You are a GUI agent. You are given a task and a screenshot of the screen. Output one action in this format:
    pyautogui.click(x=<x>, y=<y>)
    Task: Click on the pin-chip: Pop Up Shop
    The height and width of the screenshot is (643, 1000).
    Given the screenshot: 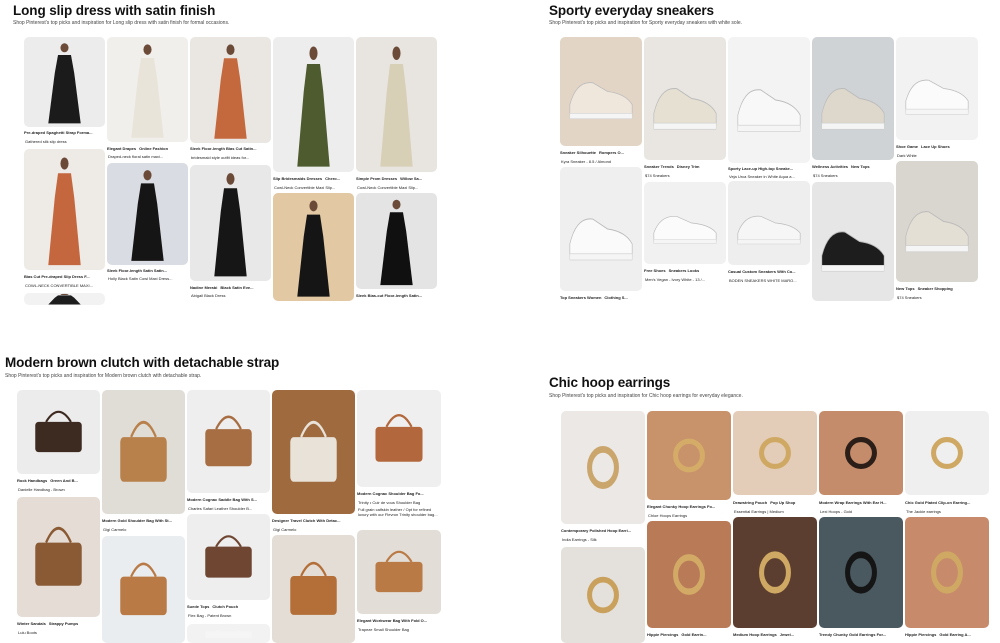 What is the action you would take?
    pyautogui.click(x=782, y=502)
    